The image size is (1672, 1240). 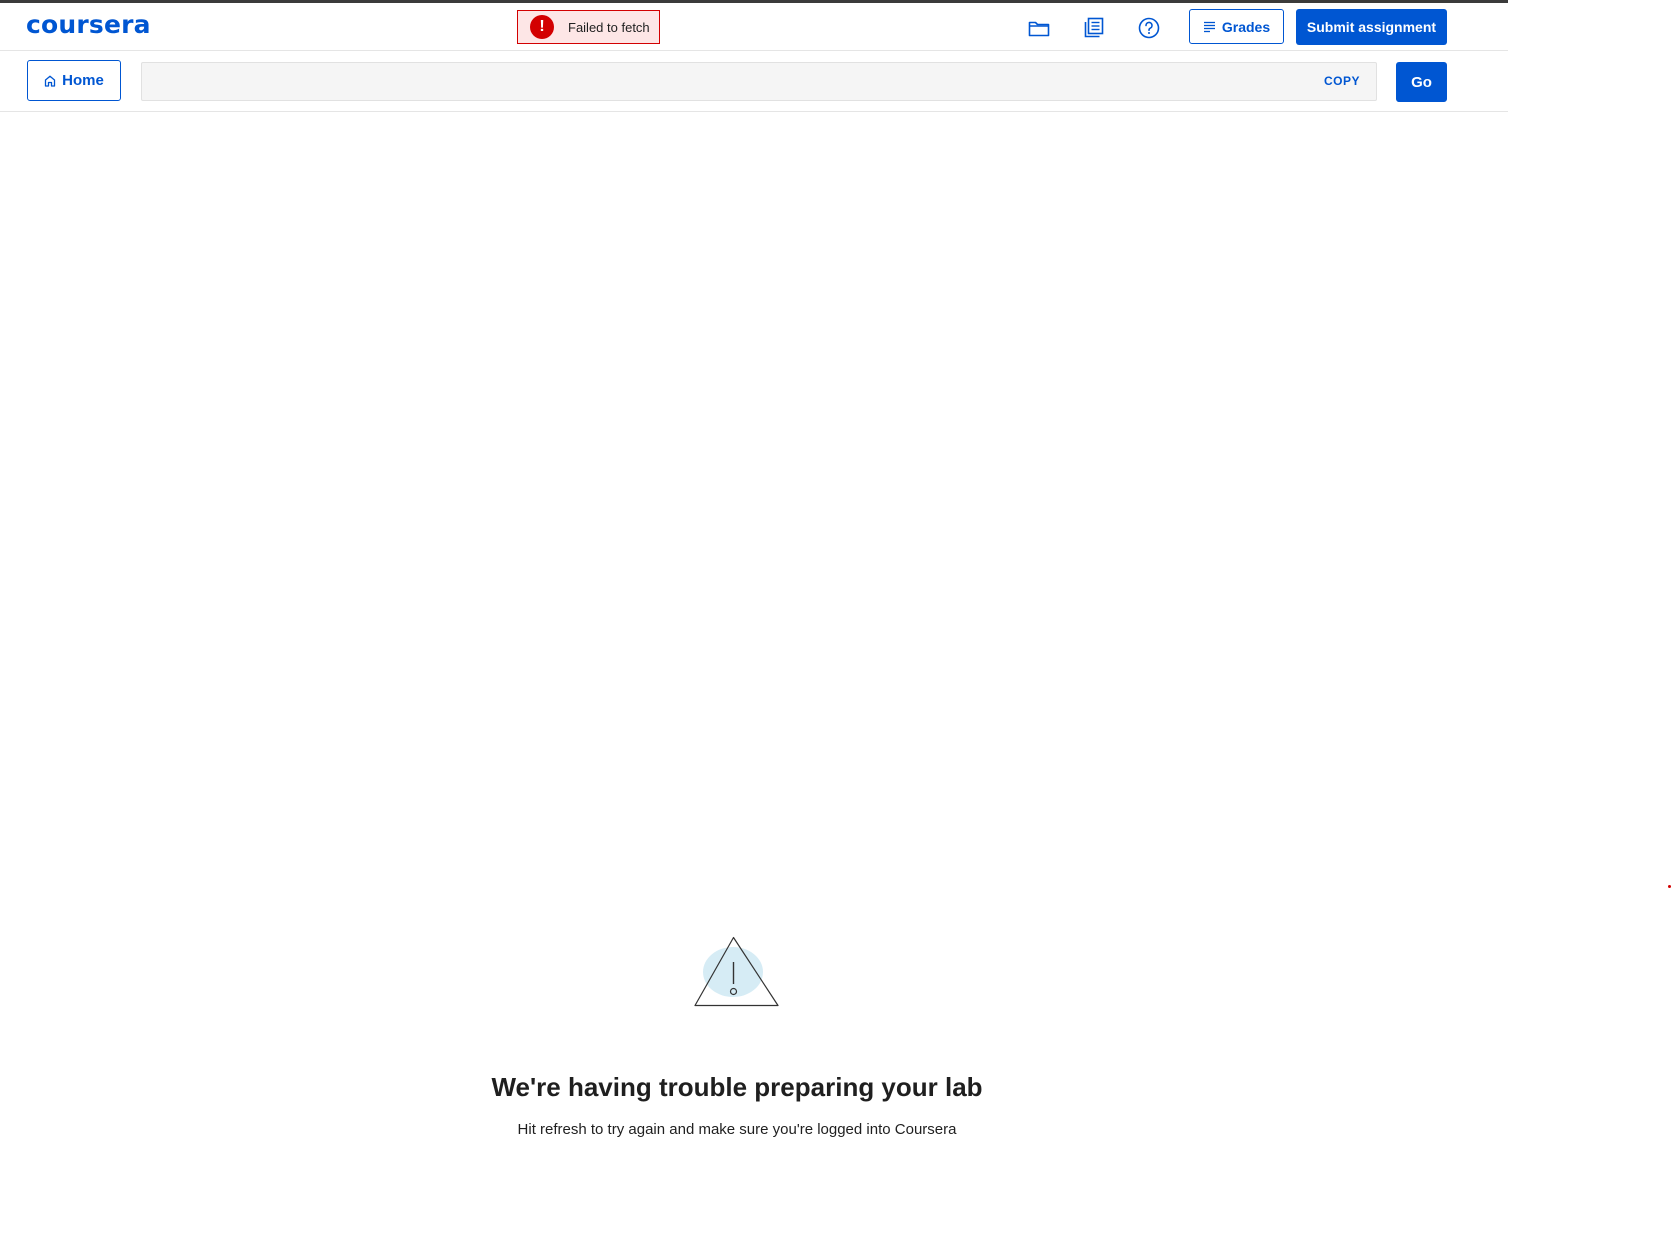 I want to click on help-icon, so click(x=1149, y=28).